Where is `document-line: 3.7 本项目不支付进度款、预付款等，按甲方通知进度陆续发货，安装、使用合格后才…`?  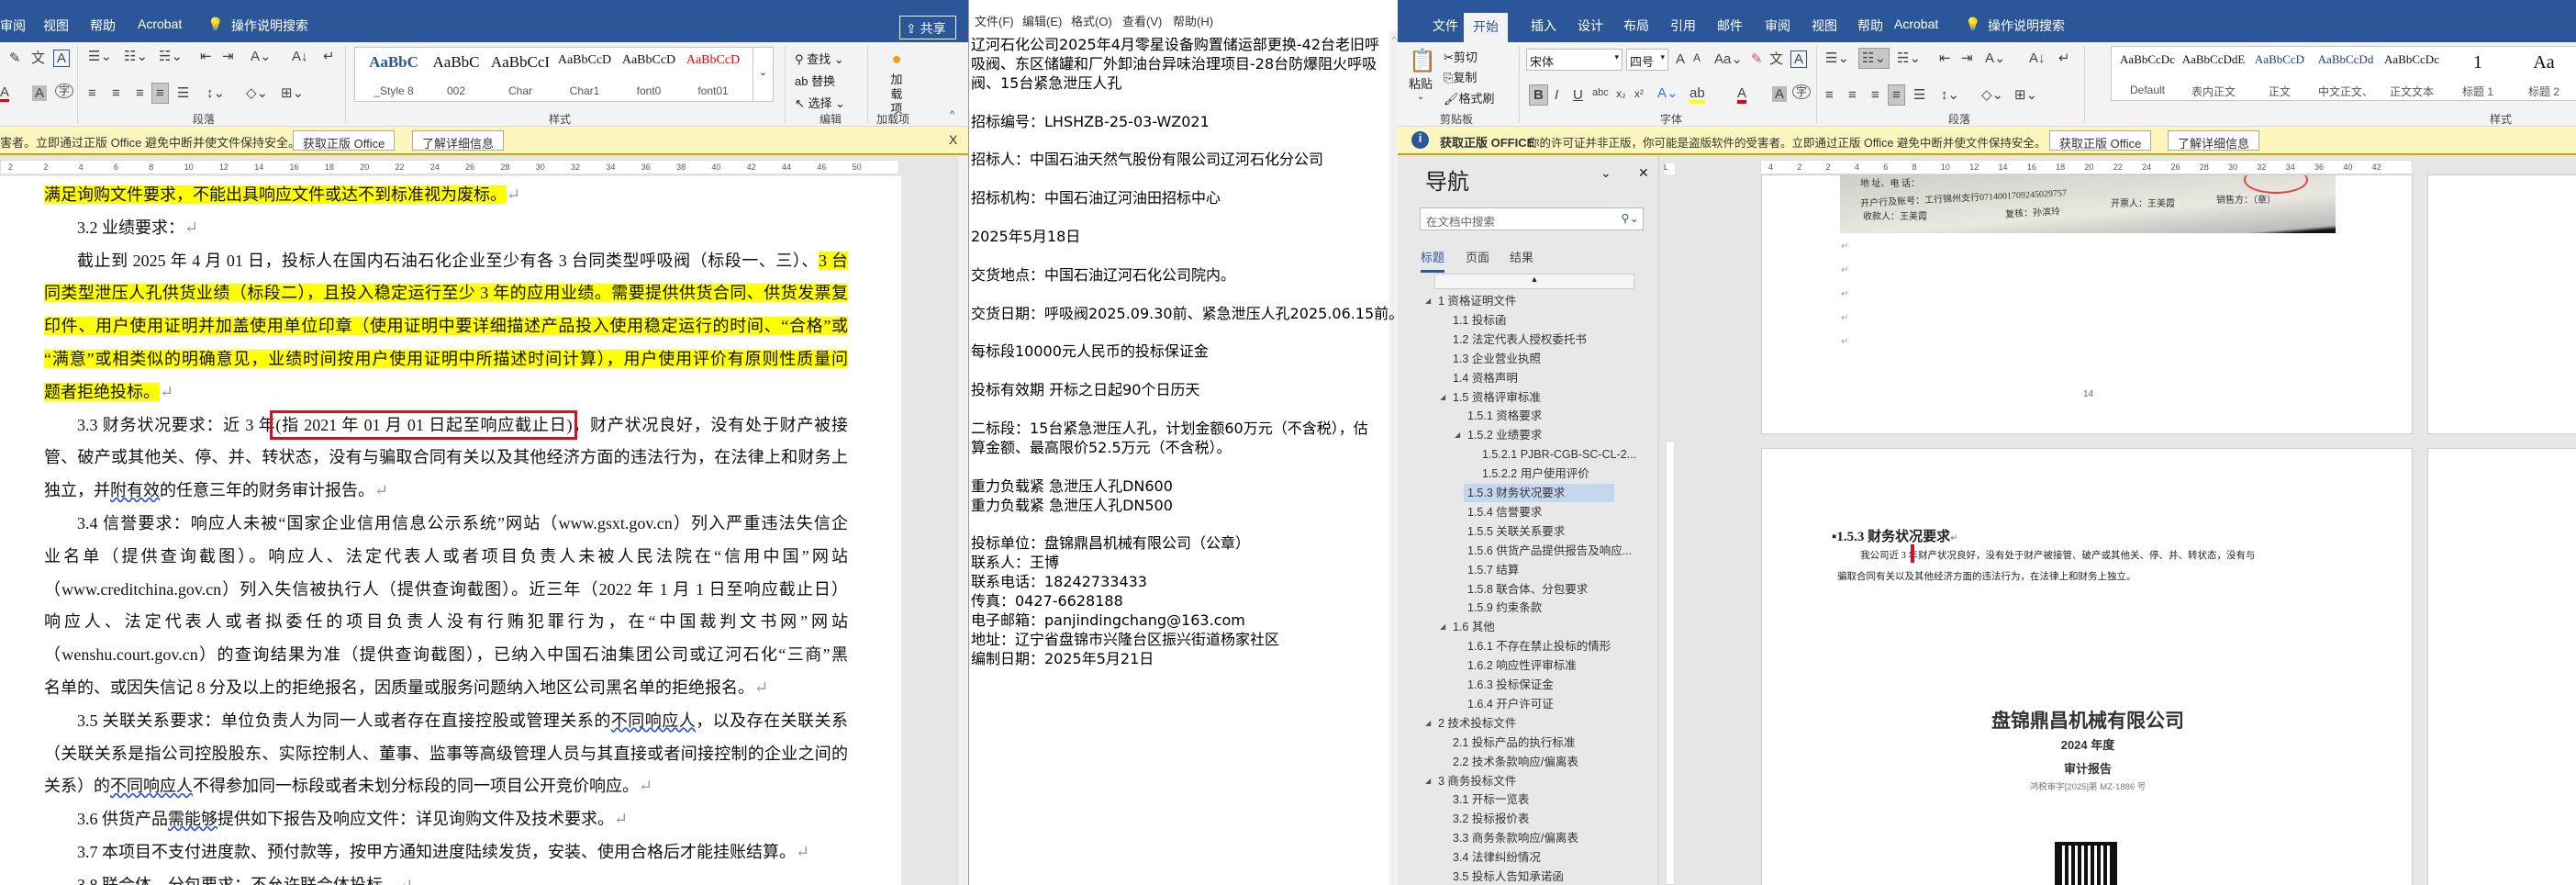
document-line: 3.7 本项目不支付进度款、预付款等，按甲方通知进度陆续发货，安装、使用合格后才… is located at coordinates (446, 850).